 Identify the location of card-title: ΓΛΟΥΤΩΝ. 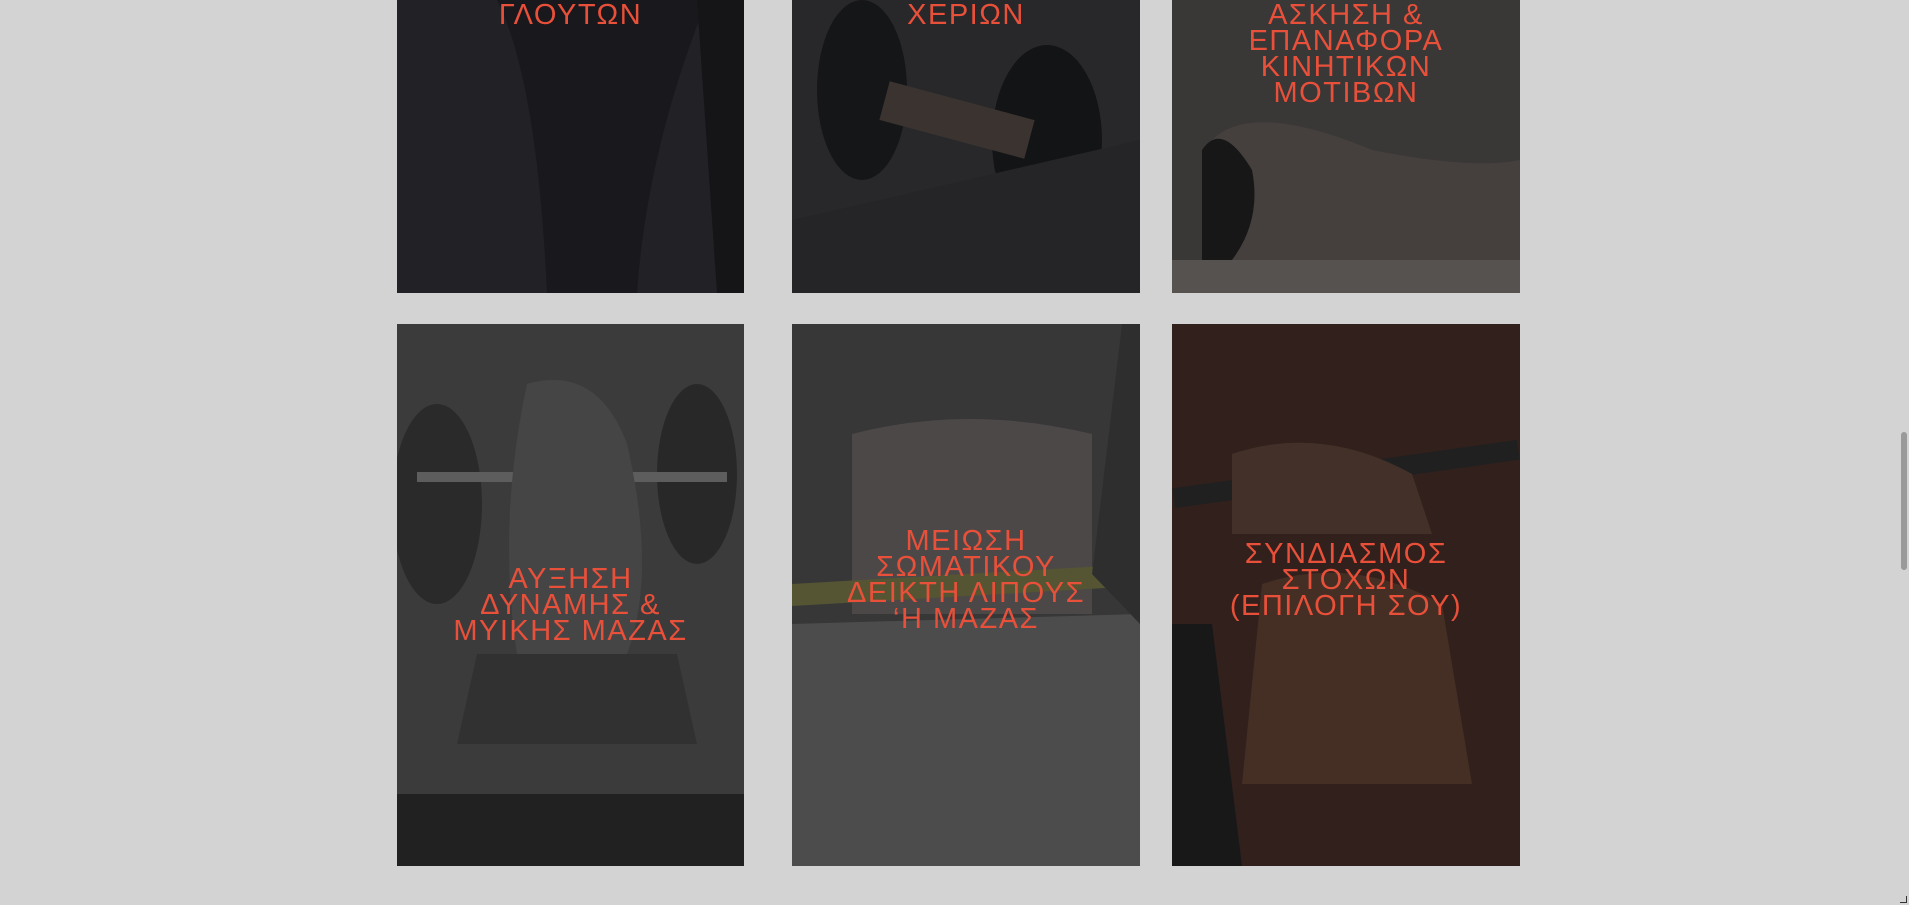
(570, 15).